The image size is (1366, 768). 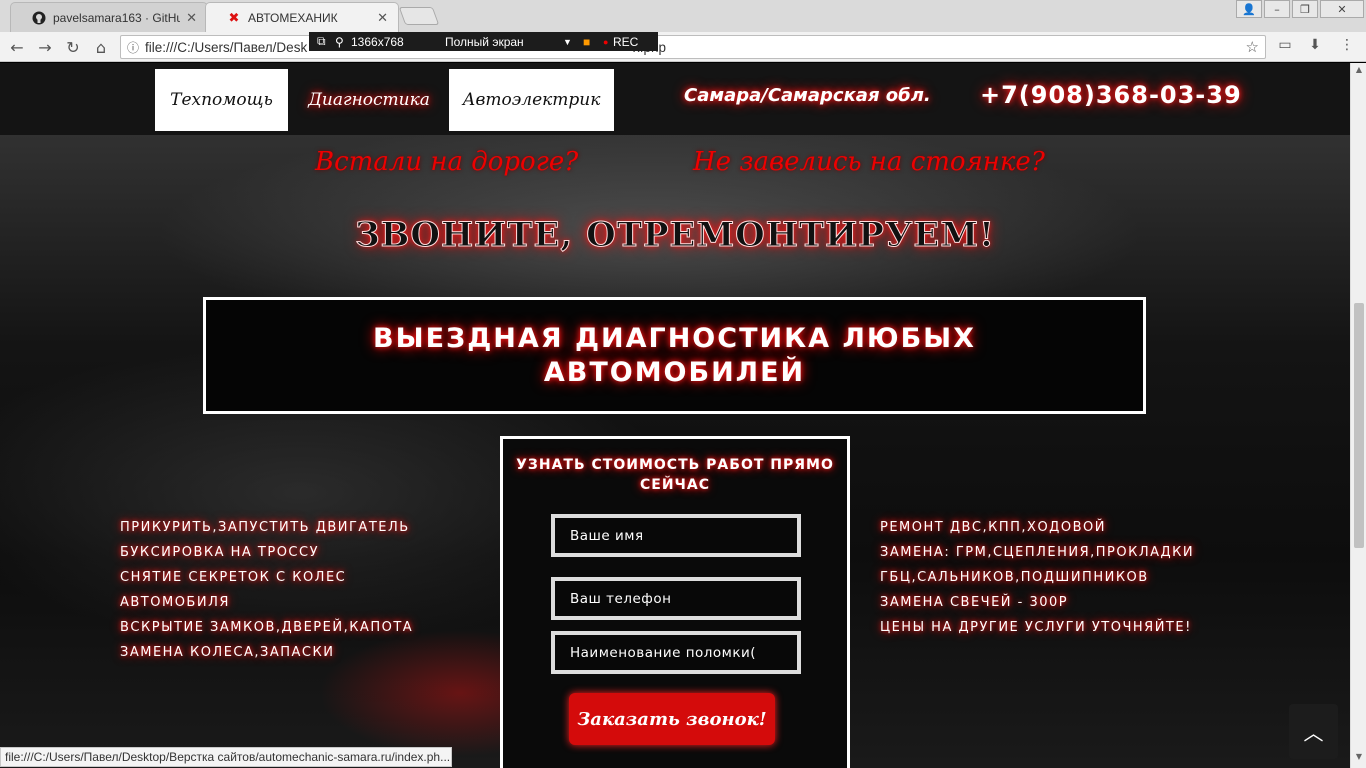 I want to click on reload-icon: ↻, so click(x=73, y=47).